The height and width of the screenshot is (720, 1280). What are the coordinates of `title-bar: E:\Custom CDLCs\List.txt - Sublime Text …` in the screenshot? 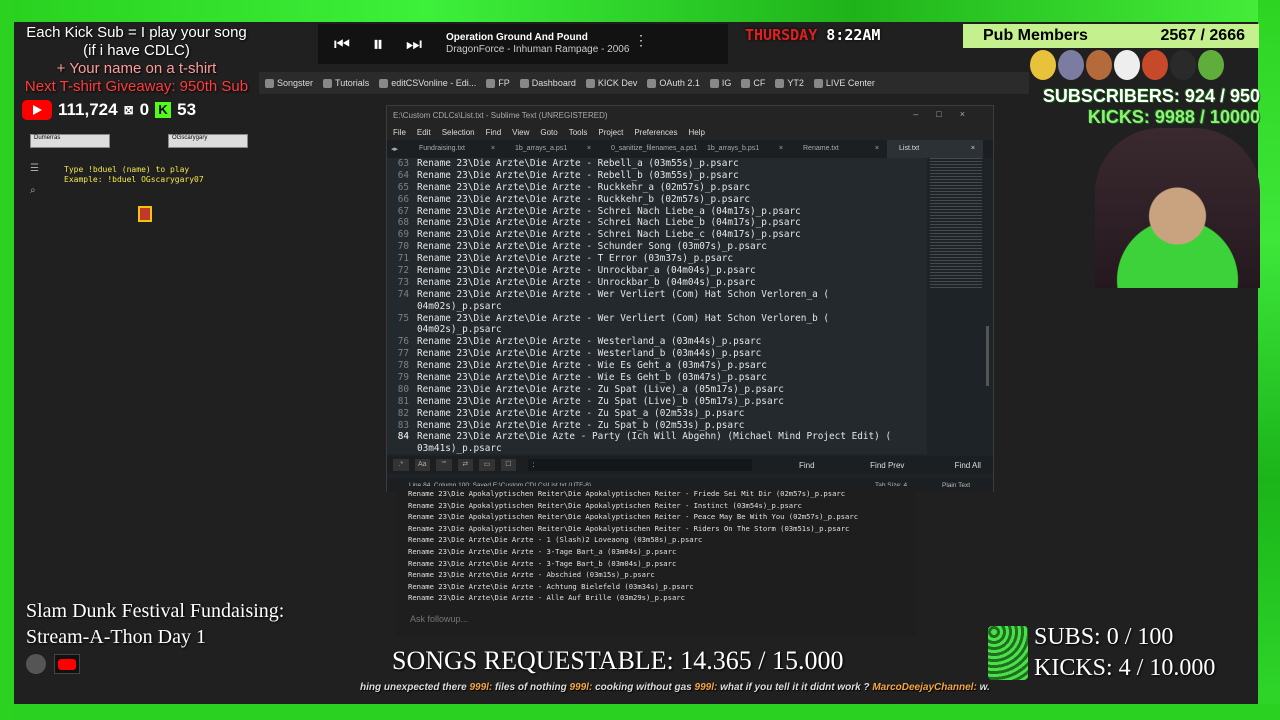 It's located at (690, 115).